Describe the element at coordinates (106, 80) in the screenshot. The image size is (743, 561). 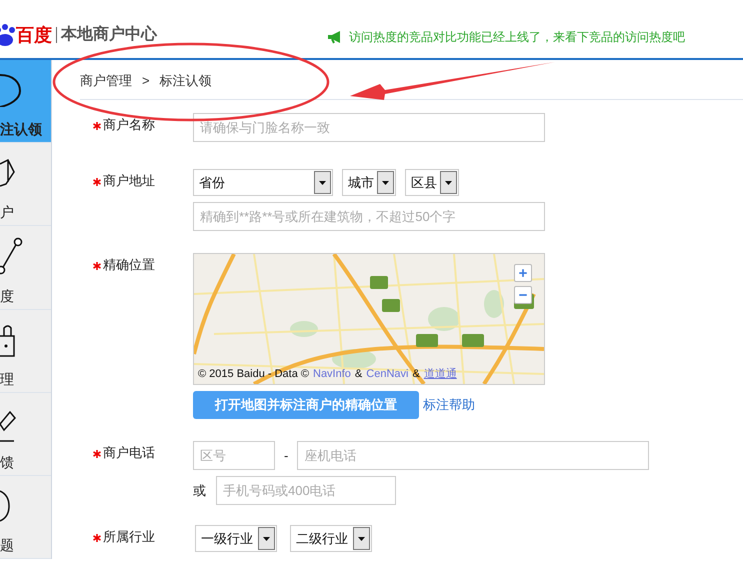
I see `breadcrumb-item: 商户管理` at that location.